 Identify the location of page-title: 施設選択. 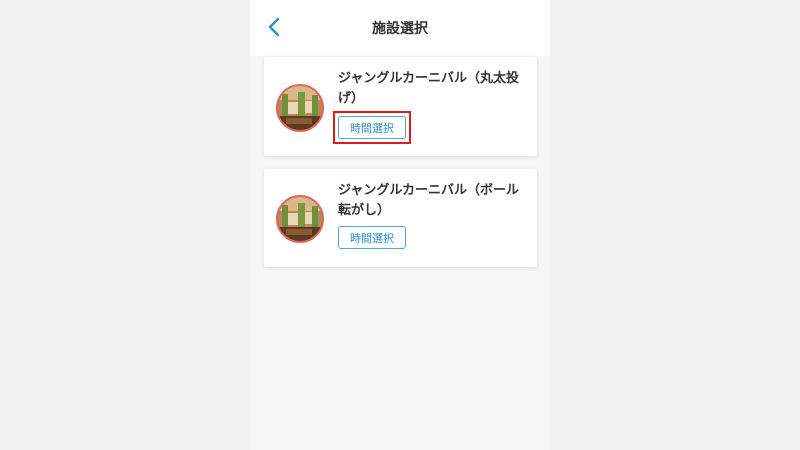
(400, 29).